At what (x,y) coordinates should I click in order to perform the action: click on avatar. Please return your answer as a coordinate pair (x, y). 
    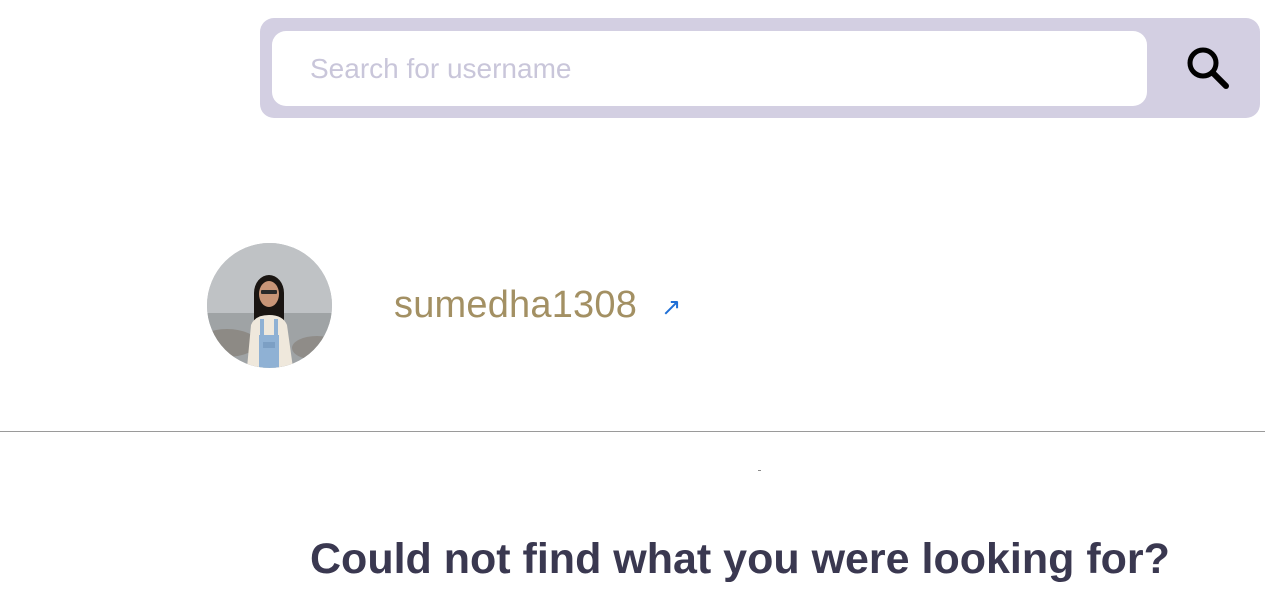
    Looking at the image, I should click on (269, 305).